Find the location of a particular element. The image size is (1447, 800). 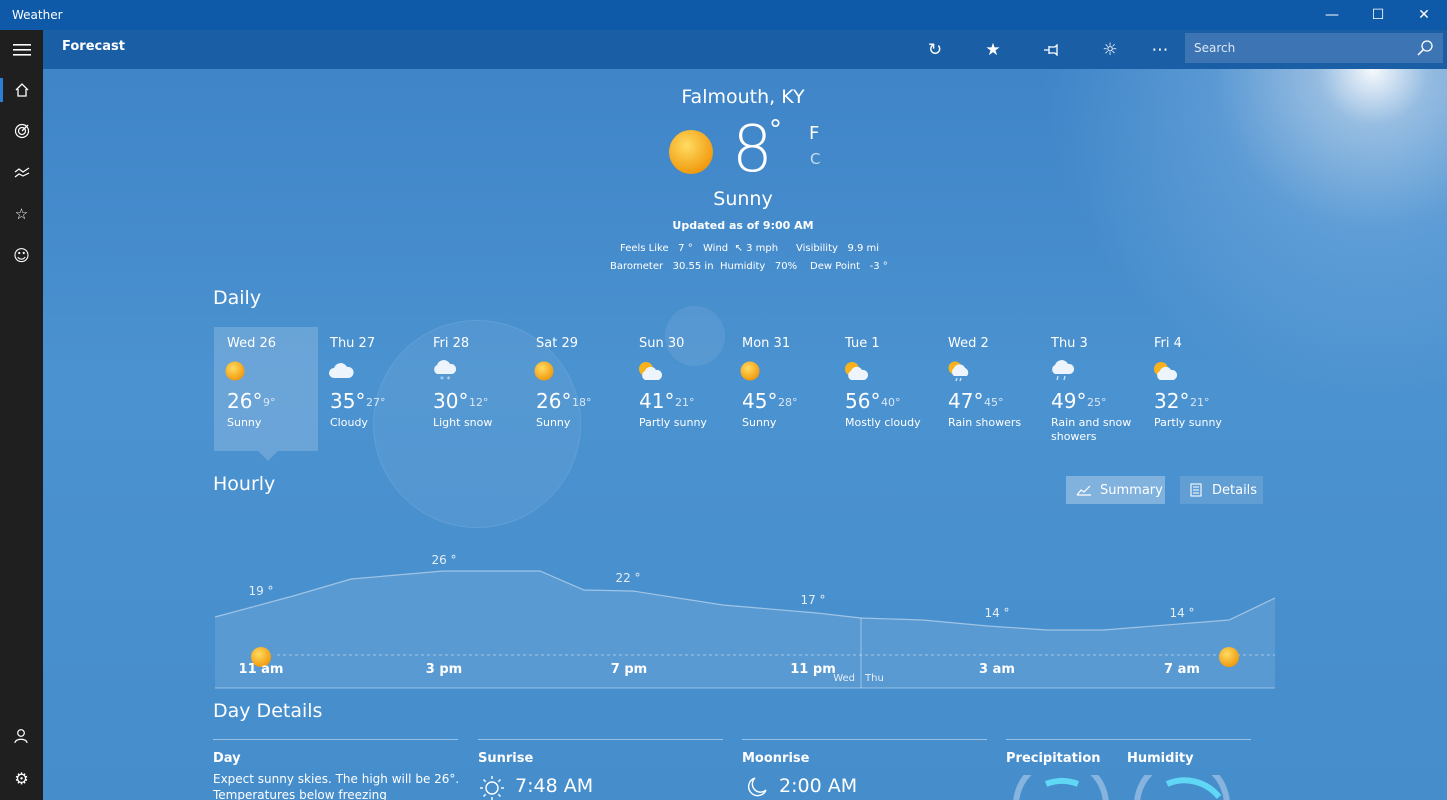

precipitation-gauge is located at coordinates (1061, 787).